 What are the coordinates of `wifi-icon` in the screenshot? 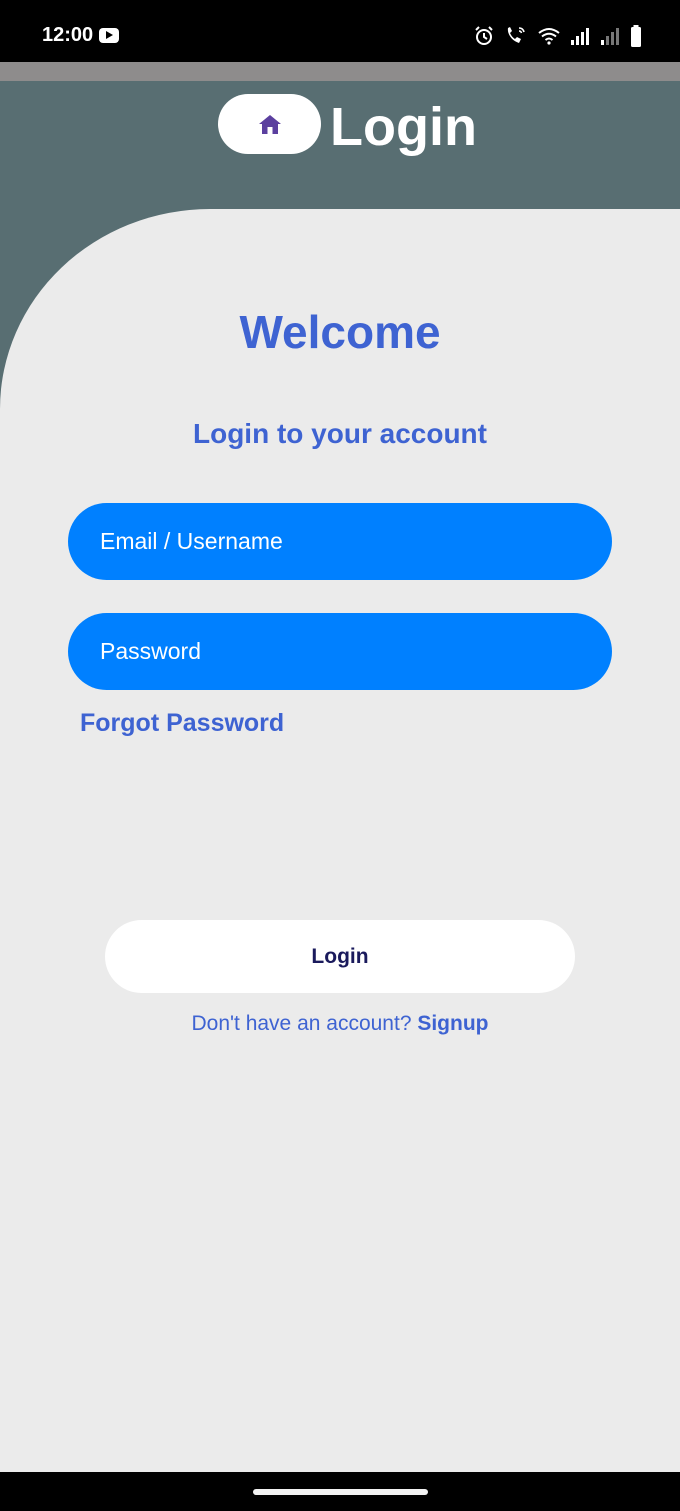 It's located at (549, 36).